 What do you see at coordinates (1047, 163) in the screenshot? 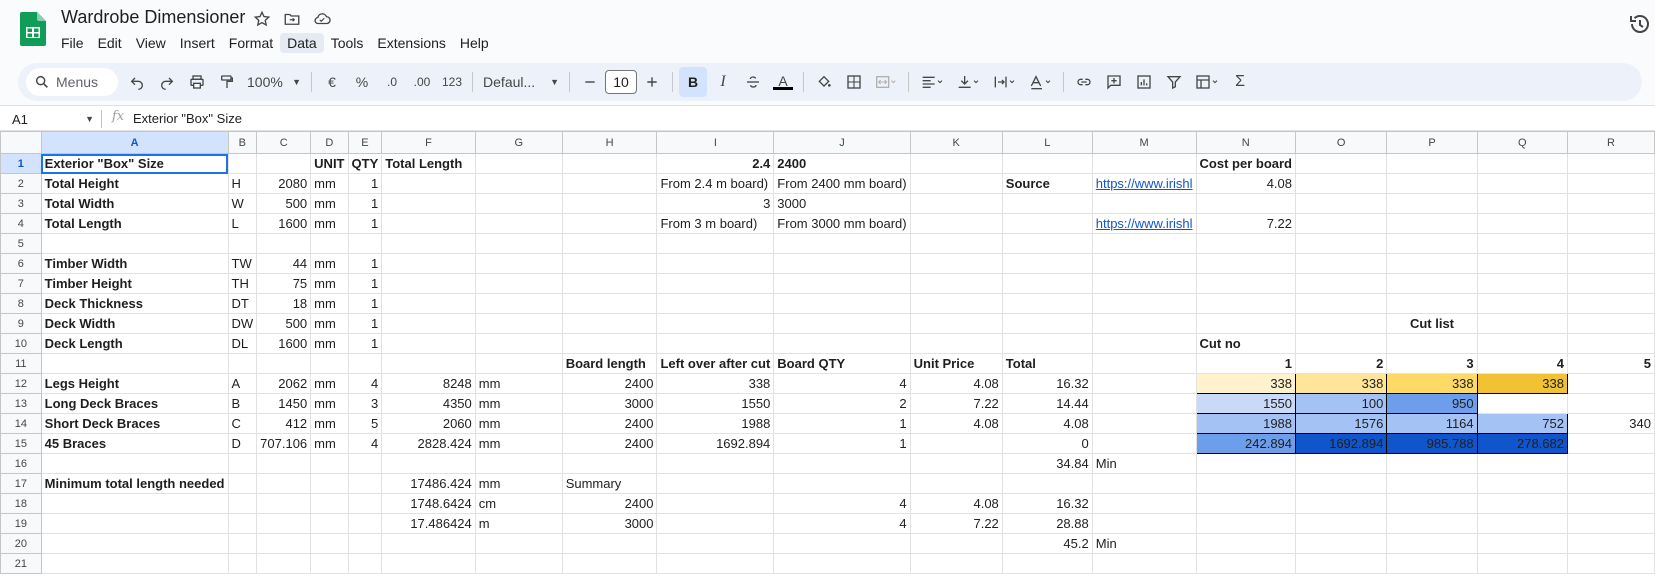
I see `cell-l1` at bounding box center [1047, 163].